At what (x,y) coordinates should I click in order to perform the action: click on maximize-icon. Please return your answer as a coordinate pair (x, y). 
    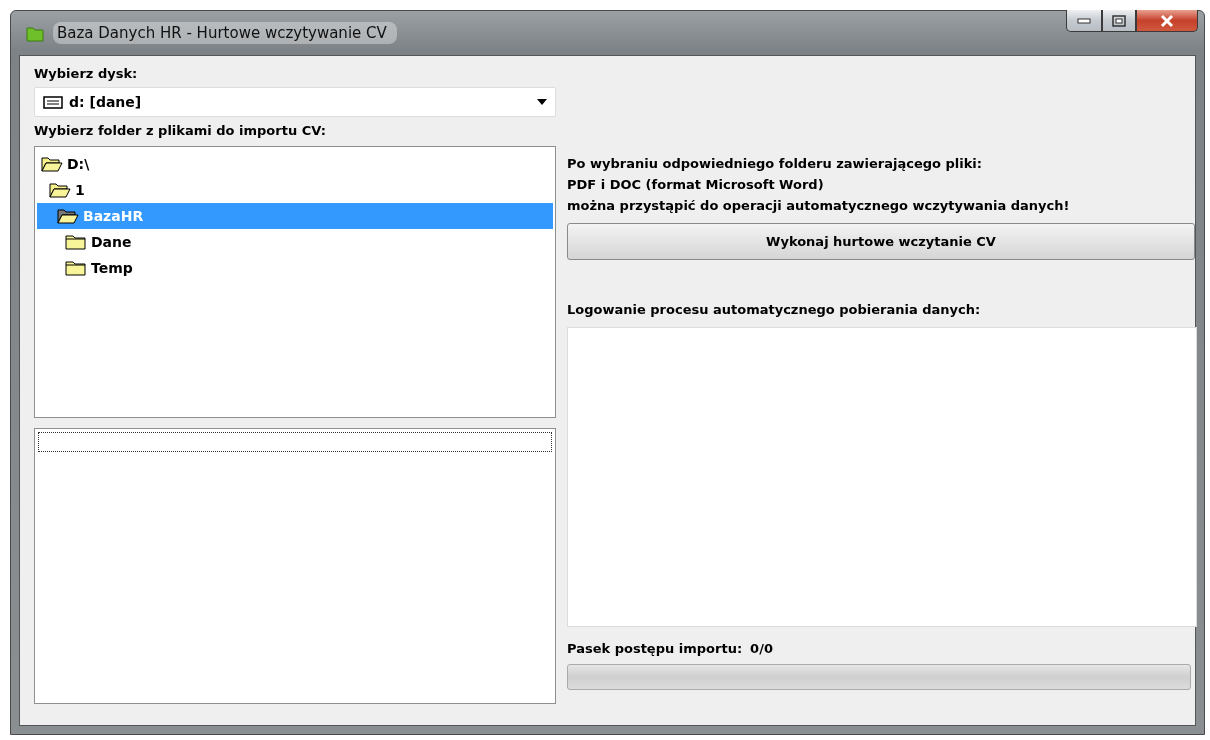
    Looking at the image, I should click on (1119, 20).